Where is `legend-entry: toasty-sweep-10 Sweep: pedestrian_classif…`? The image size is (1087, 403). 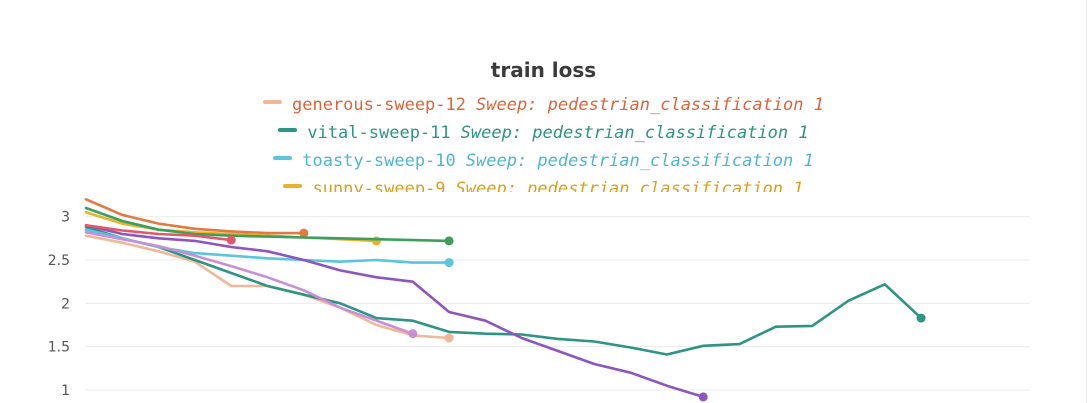
legend-entry: toasty-sweep-10 Sweep: pedestrian_classif… is located at coordinates (543, 164).